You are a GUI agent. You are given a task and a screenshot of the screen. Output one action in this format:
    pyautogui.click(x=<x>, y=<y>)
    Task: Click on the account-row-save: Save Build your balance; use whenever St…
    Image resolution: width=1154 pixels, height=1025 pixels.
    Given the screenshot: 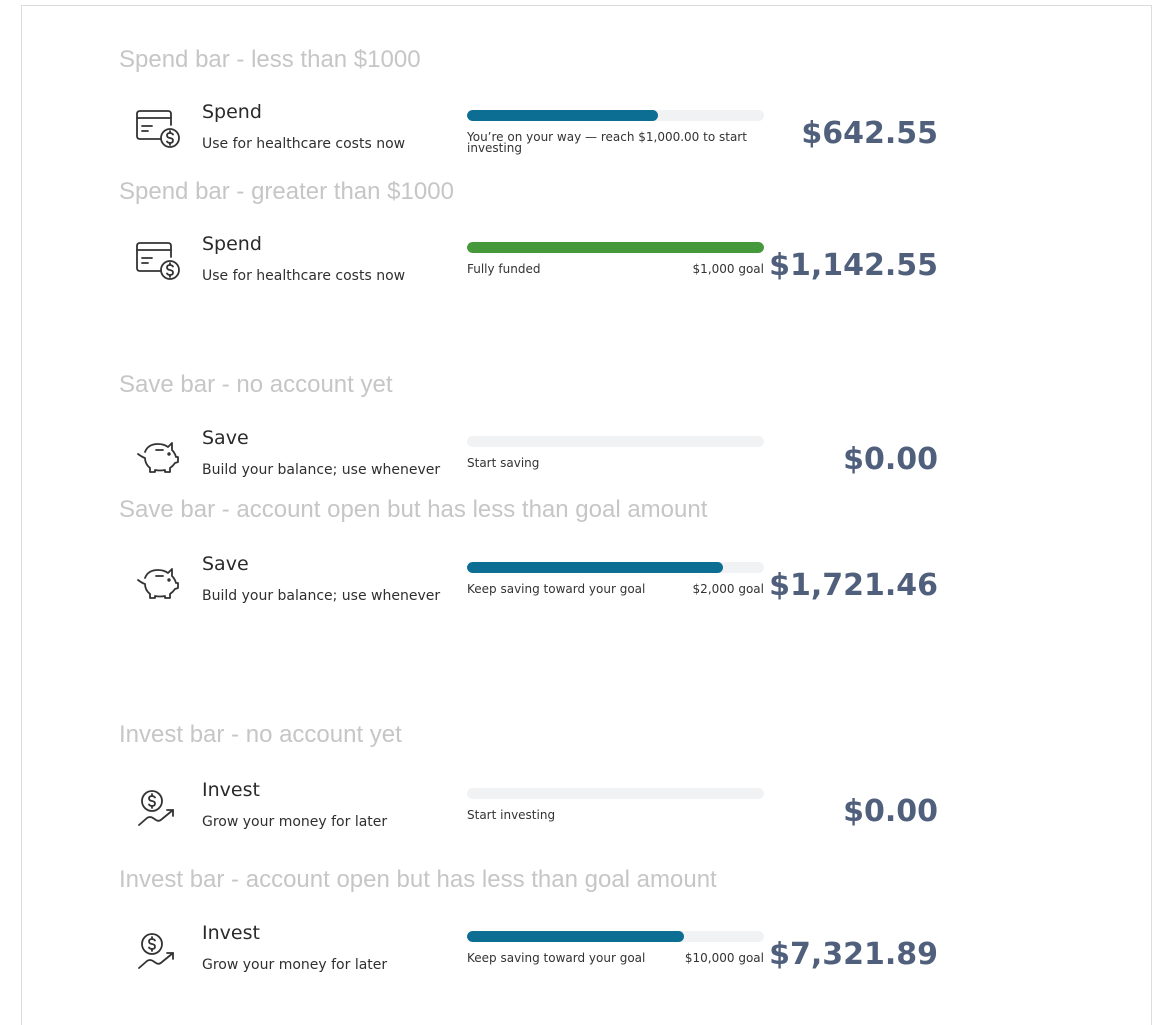 What is the action you would take?
    pyautogui.click(x=577, y=464)
    